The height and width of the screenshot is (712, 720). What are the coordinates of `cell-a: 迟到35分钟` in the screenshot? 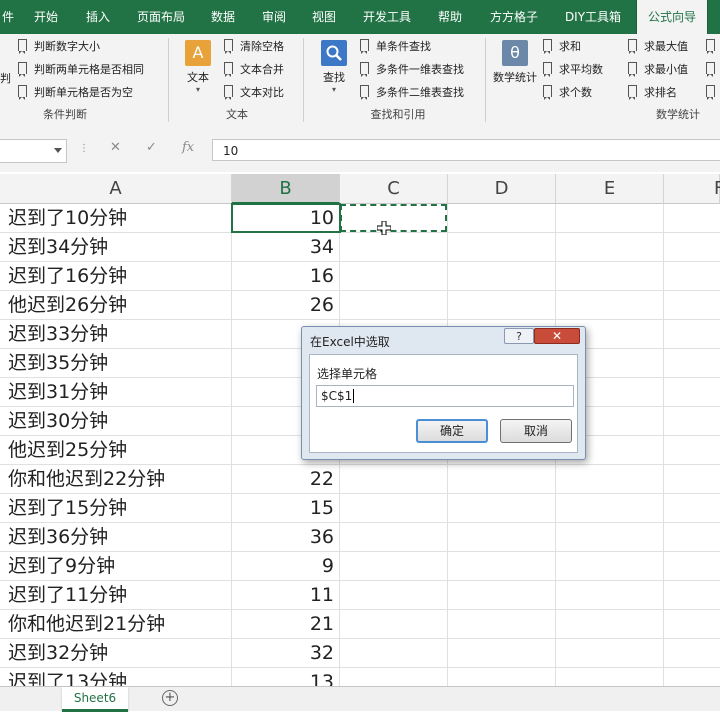 It's located at (116, 363).